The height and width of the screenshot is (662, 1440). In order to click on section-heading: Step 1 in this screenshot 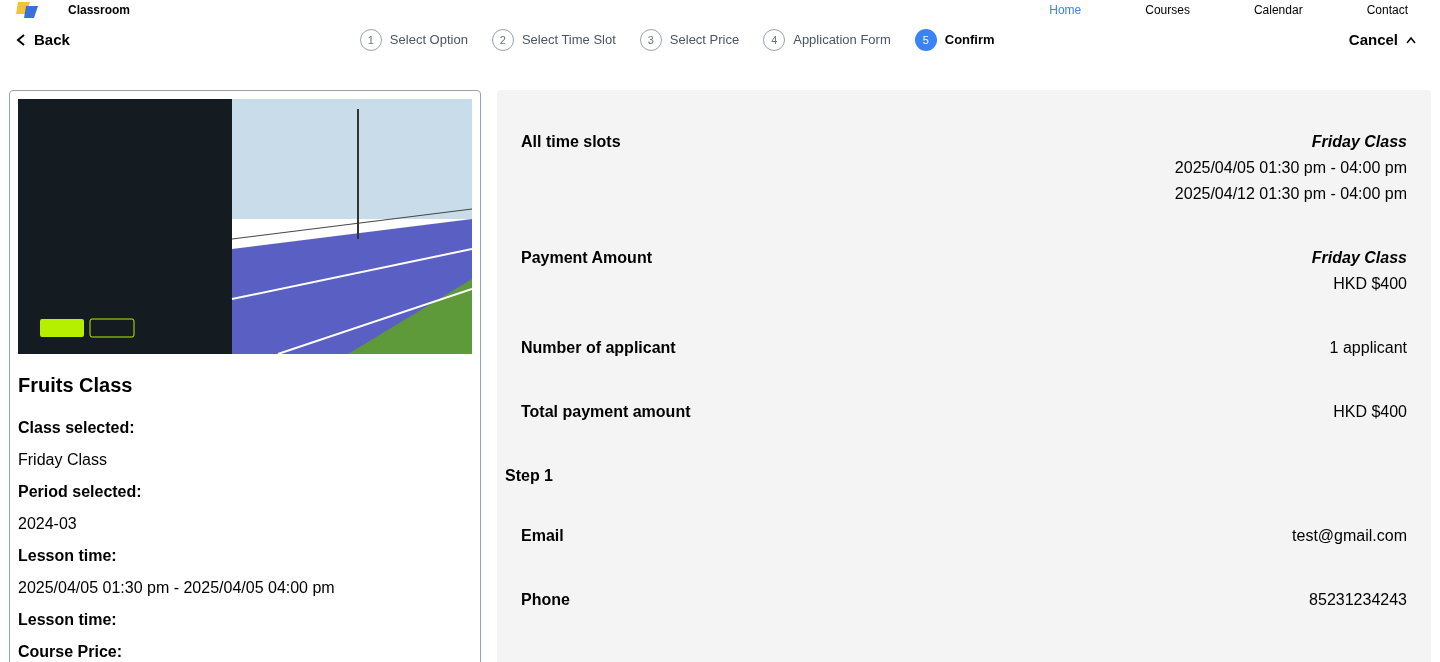, I will do `click(529, 476)`.